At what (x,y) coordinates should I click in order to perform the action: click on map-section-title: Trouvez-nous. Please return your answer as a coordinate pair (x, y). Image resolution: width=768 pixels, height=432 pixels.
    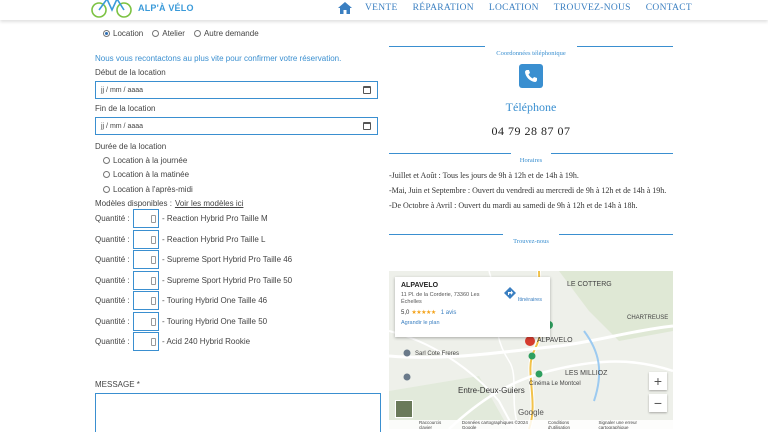
    Looking at the image, I should click on (531, 236).